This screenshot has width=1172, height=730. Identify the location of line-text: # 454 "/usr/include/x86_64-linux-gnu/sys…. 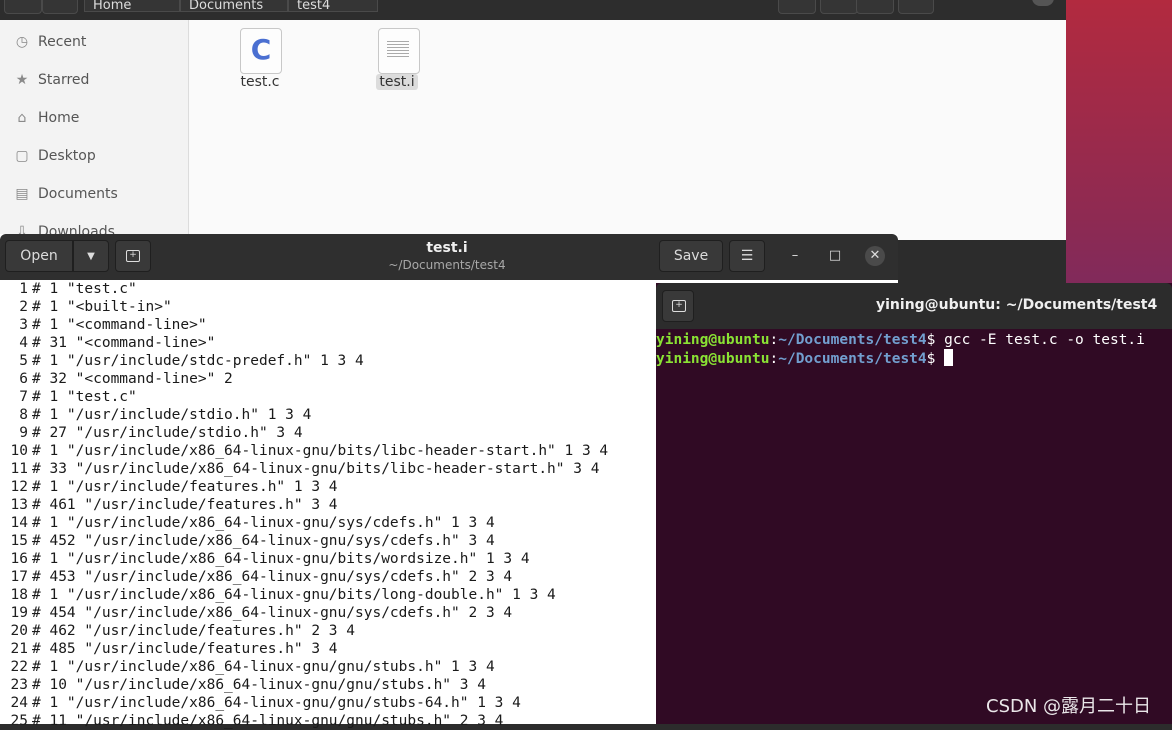
(272, 613).